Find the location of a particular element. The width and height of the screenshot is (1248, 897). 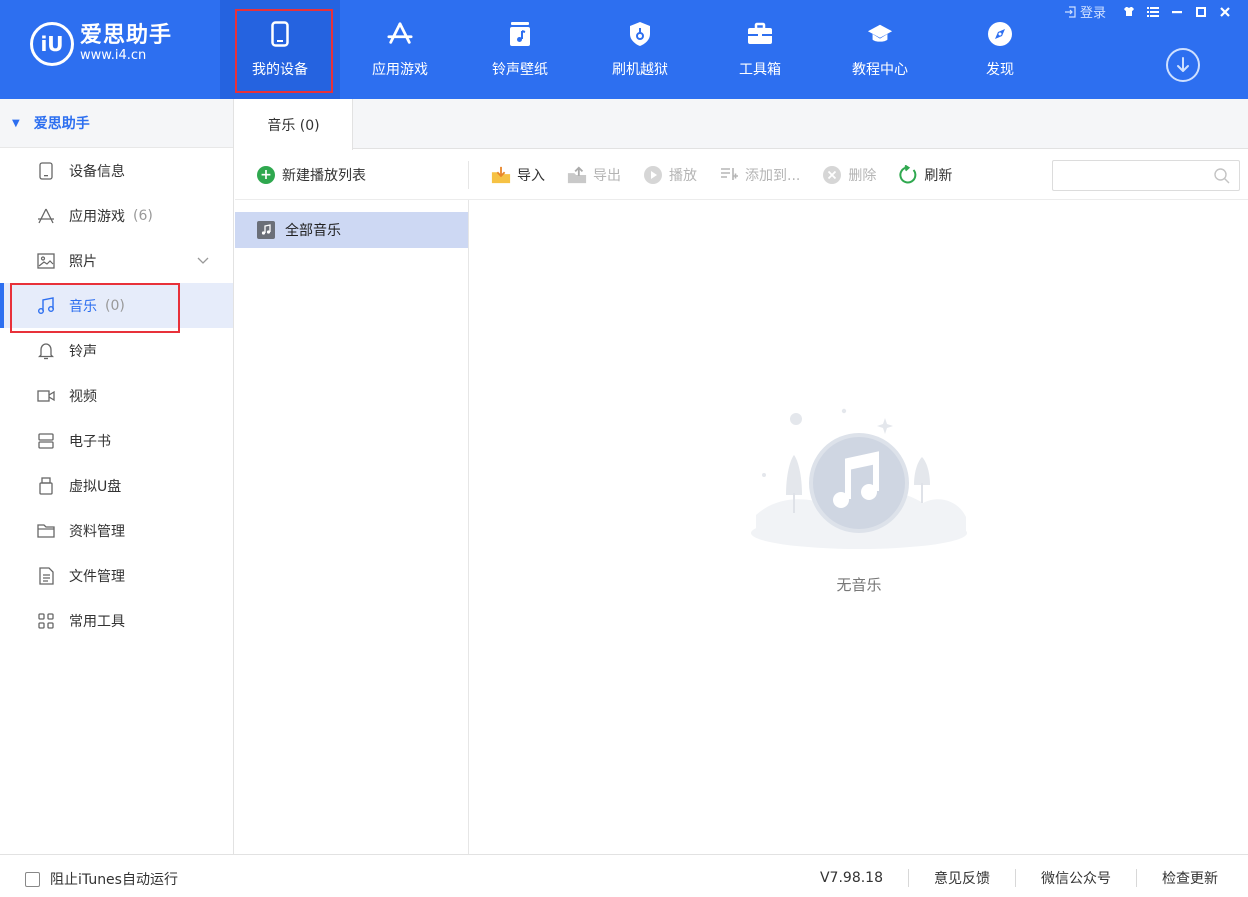

close-button is located at coordinates (1225, 12).